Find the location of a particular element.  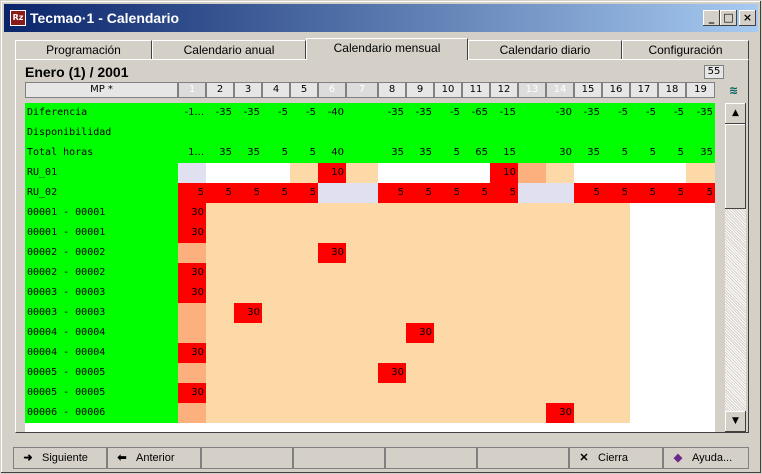

grid-cell: -5 is located at coordinates (448, 113).